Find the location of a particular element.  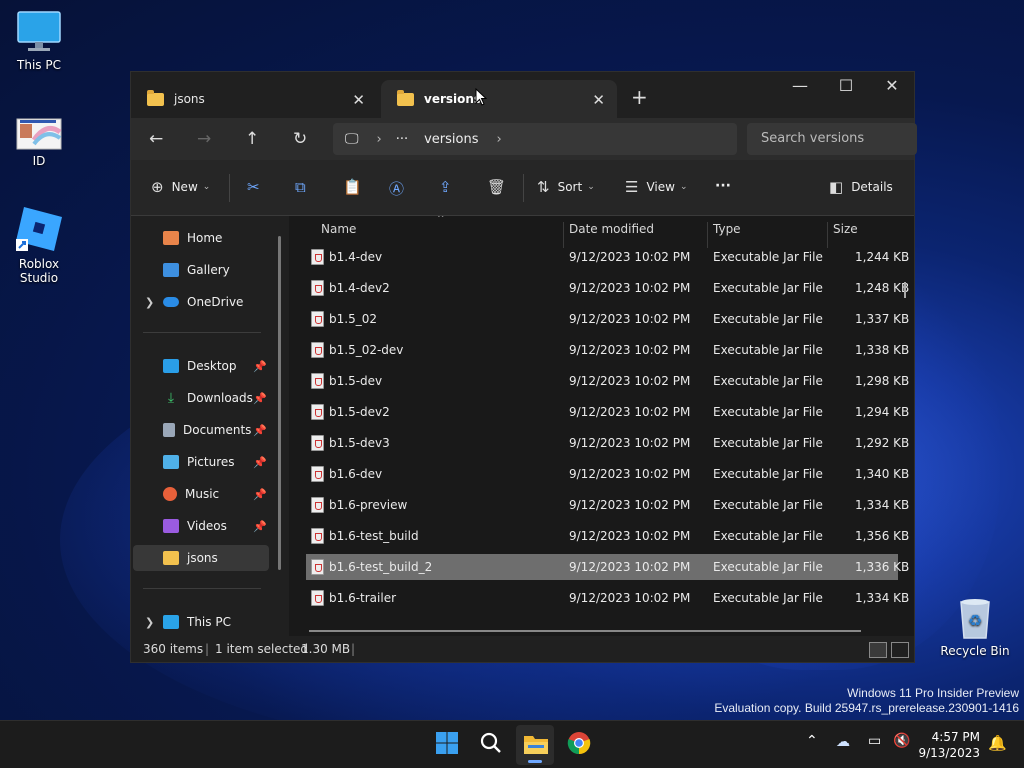

desktop-icon-recycle-bin: ♻ Recycle Bin is located at coordinates (975, 627).